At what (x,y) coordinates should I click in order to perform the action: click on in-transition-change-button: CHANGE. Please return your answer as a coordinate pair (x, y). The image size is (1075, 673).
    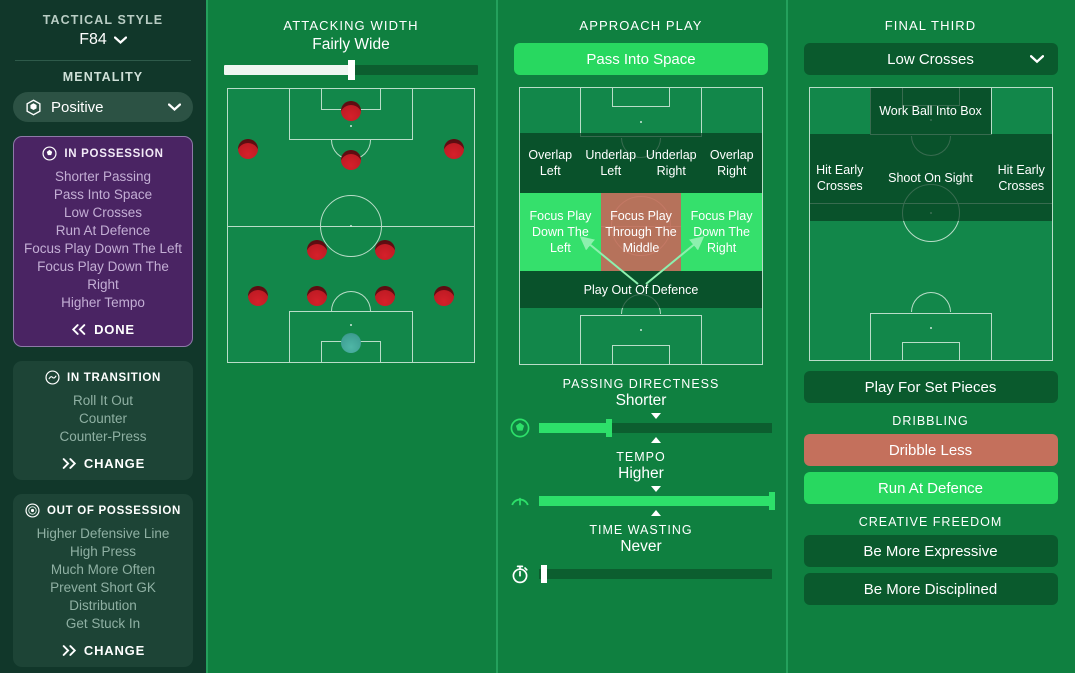
    Looking at the image, I should click on (103, 463).